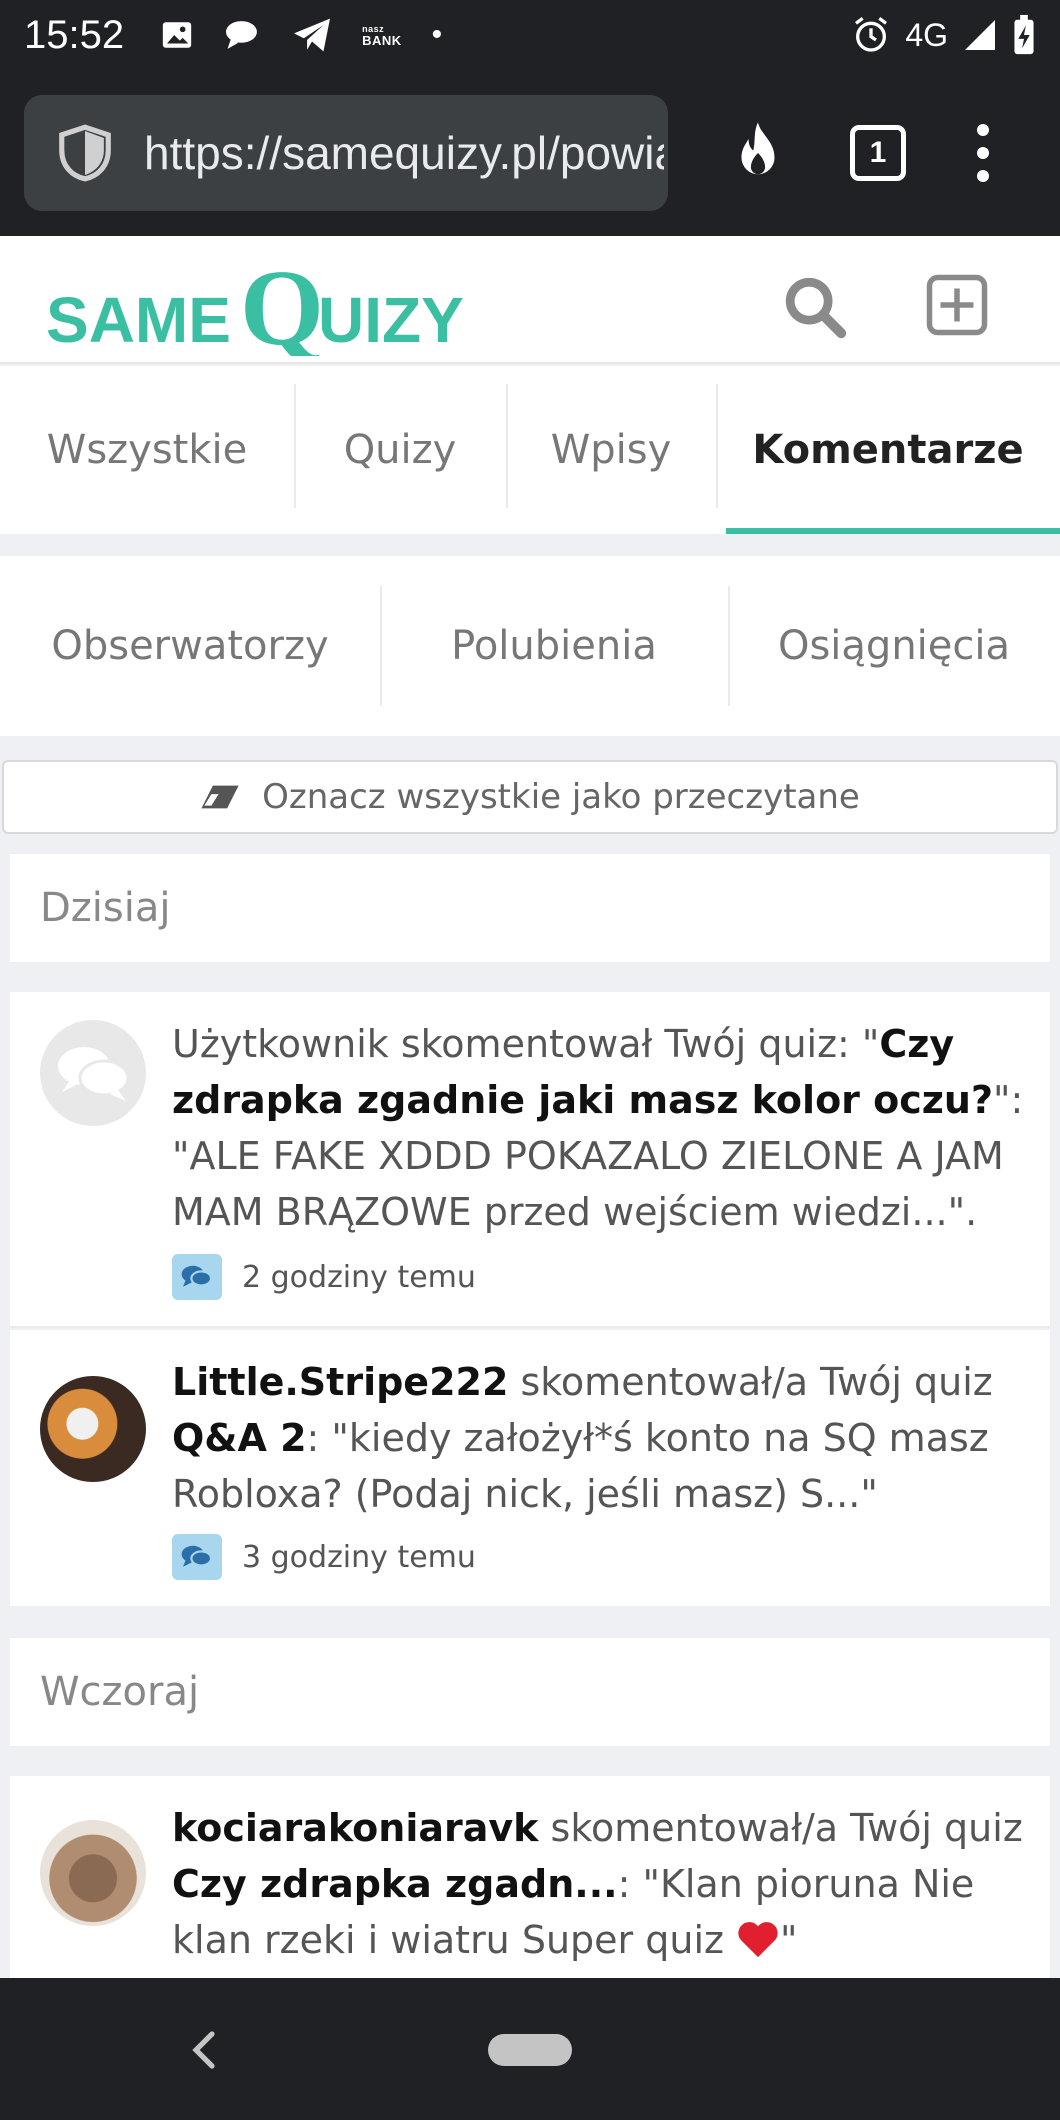 Image resolution: width=1060 pixels, height=2120 pixels. Describe the element at coordinates (147, 450) in the screenshot. I see `tab-all: Wszystkie` at that location.